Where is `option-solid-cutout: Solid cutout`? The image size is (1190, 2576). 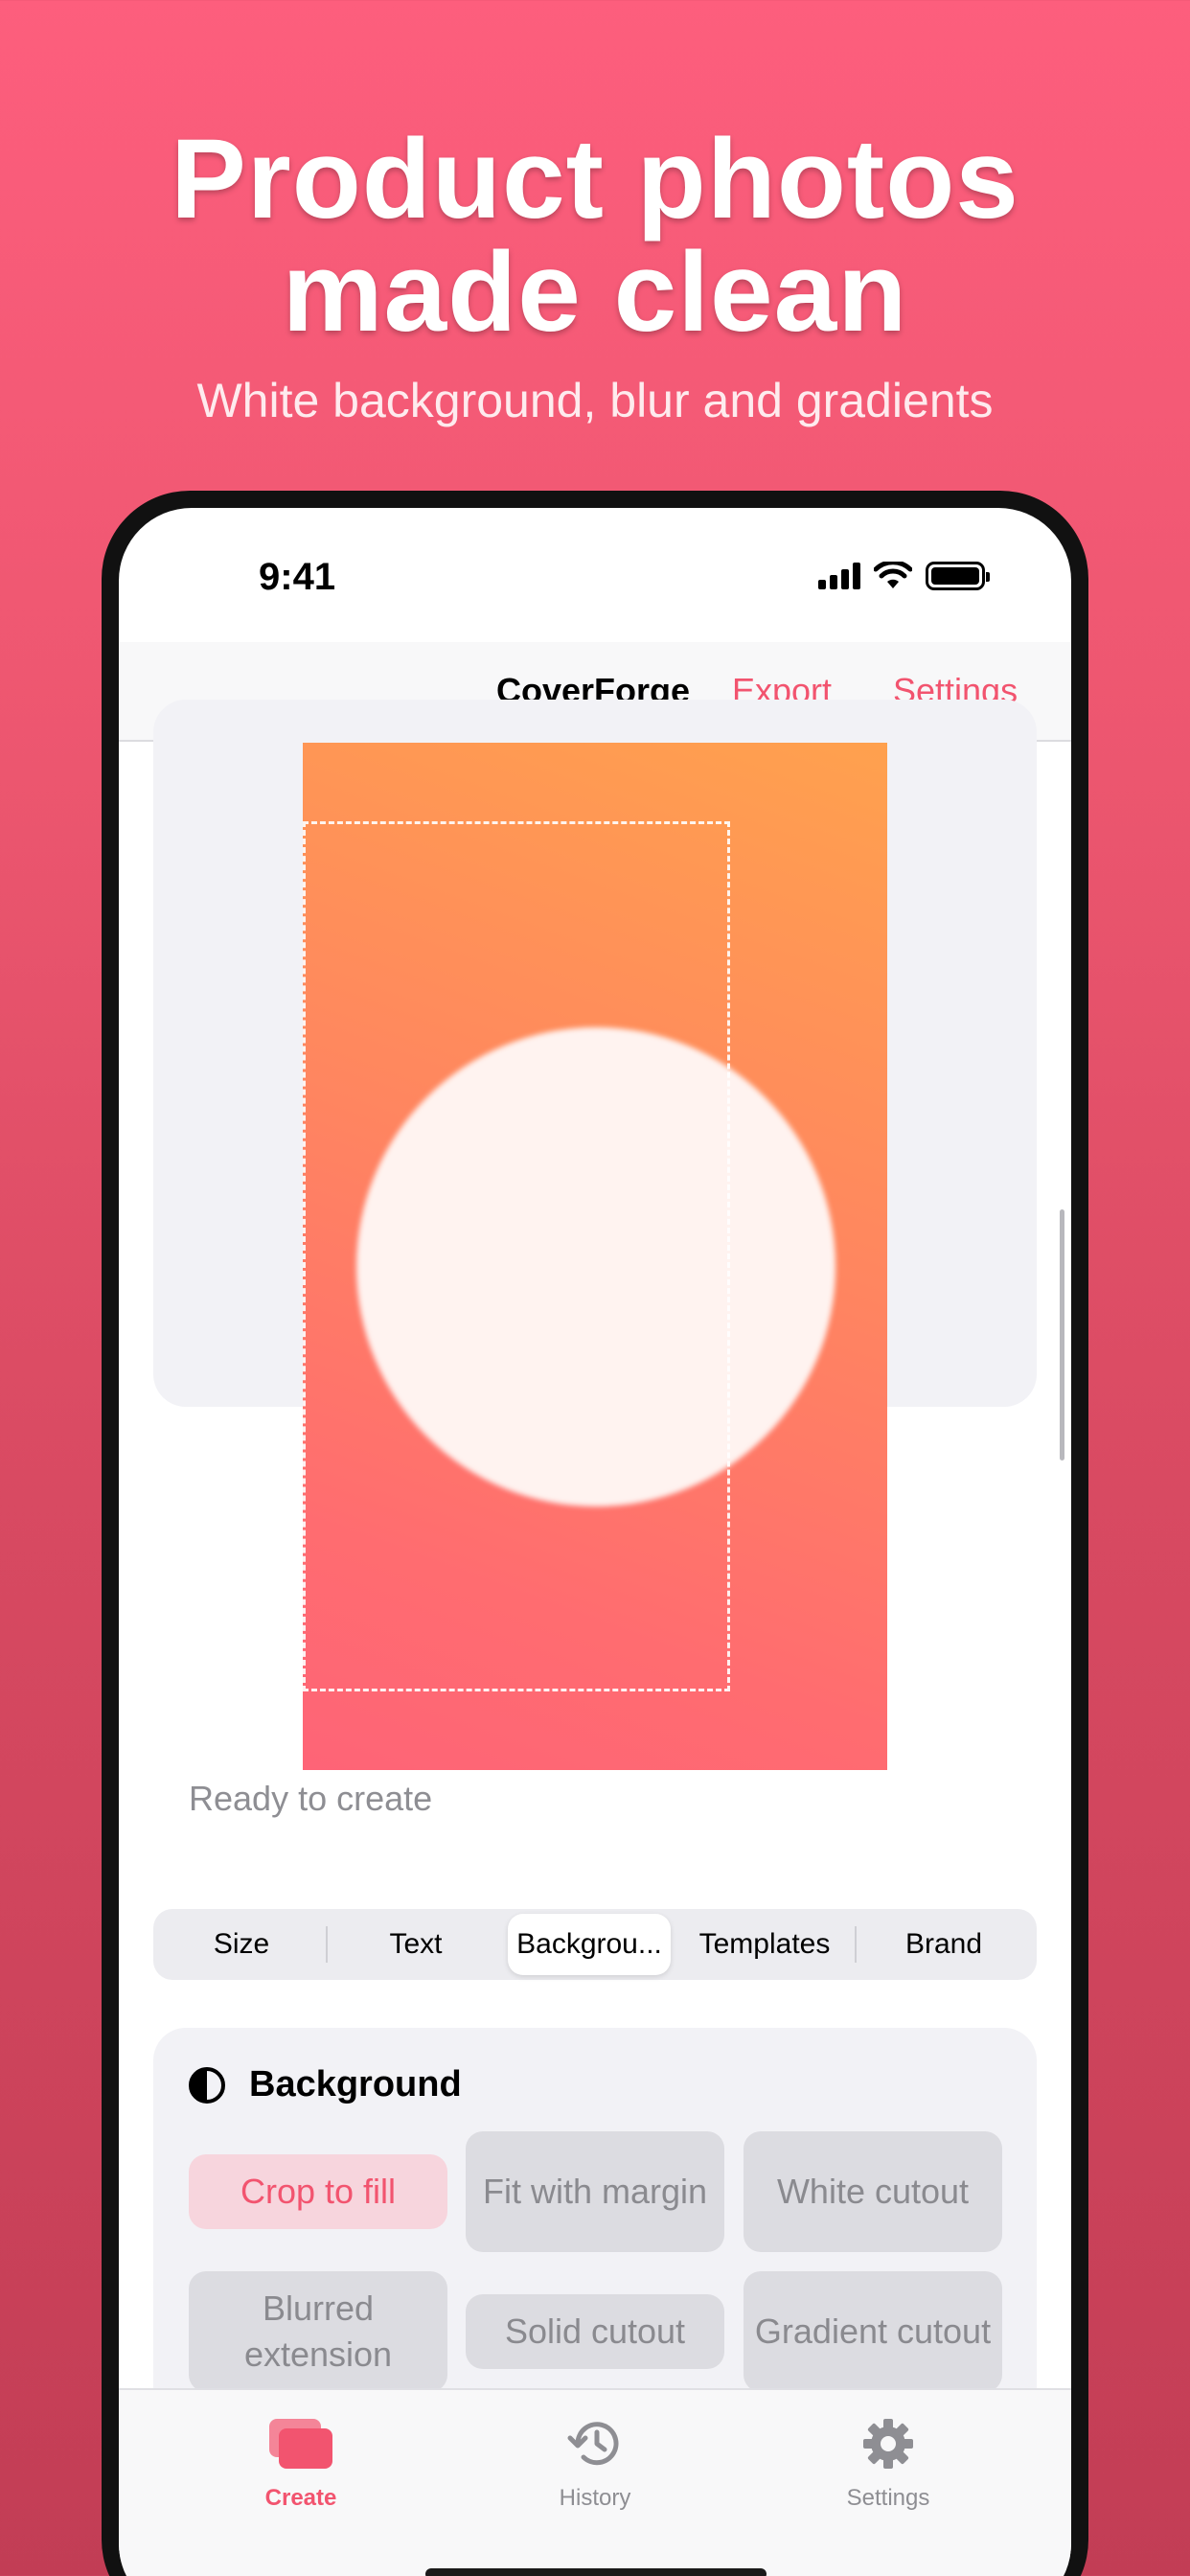 option-solid-cutout: Solid cutout is located at coordinates (595, 2331).